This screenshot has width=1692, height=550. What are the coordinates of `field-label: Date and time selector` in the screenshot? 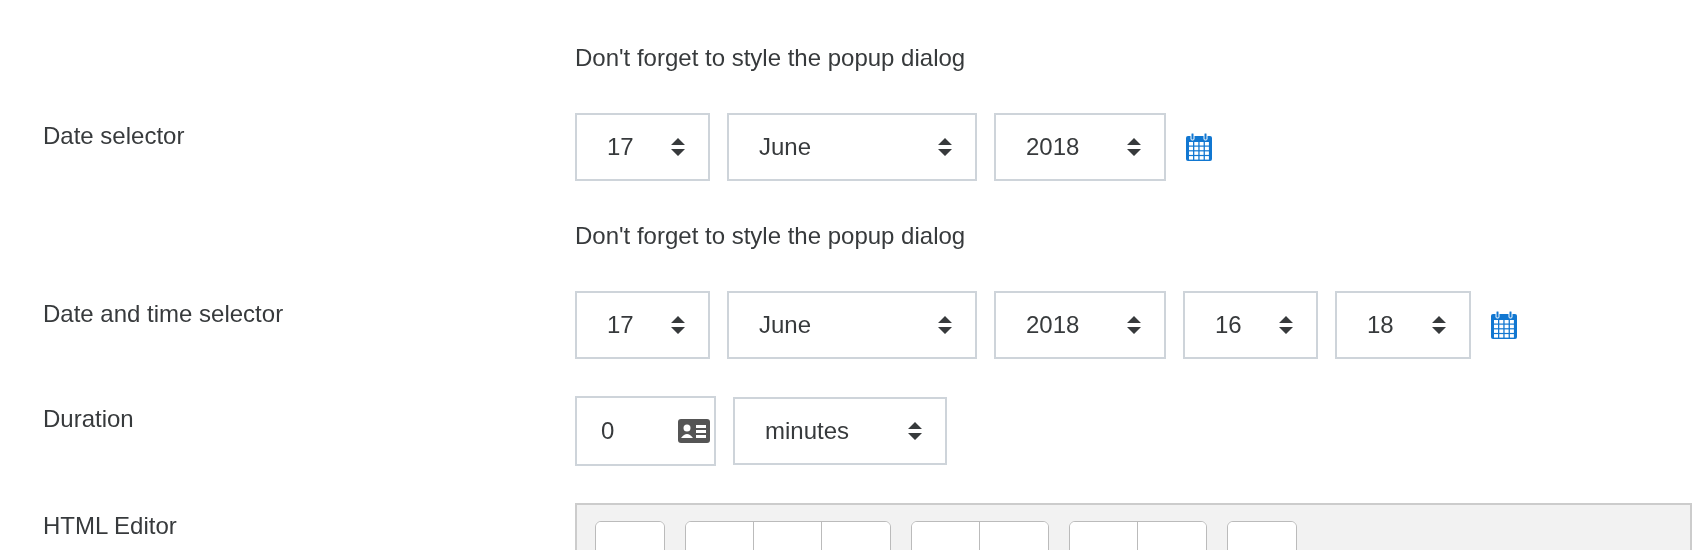 It's located at (163, 314).